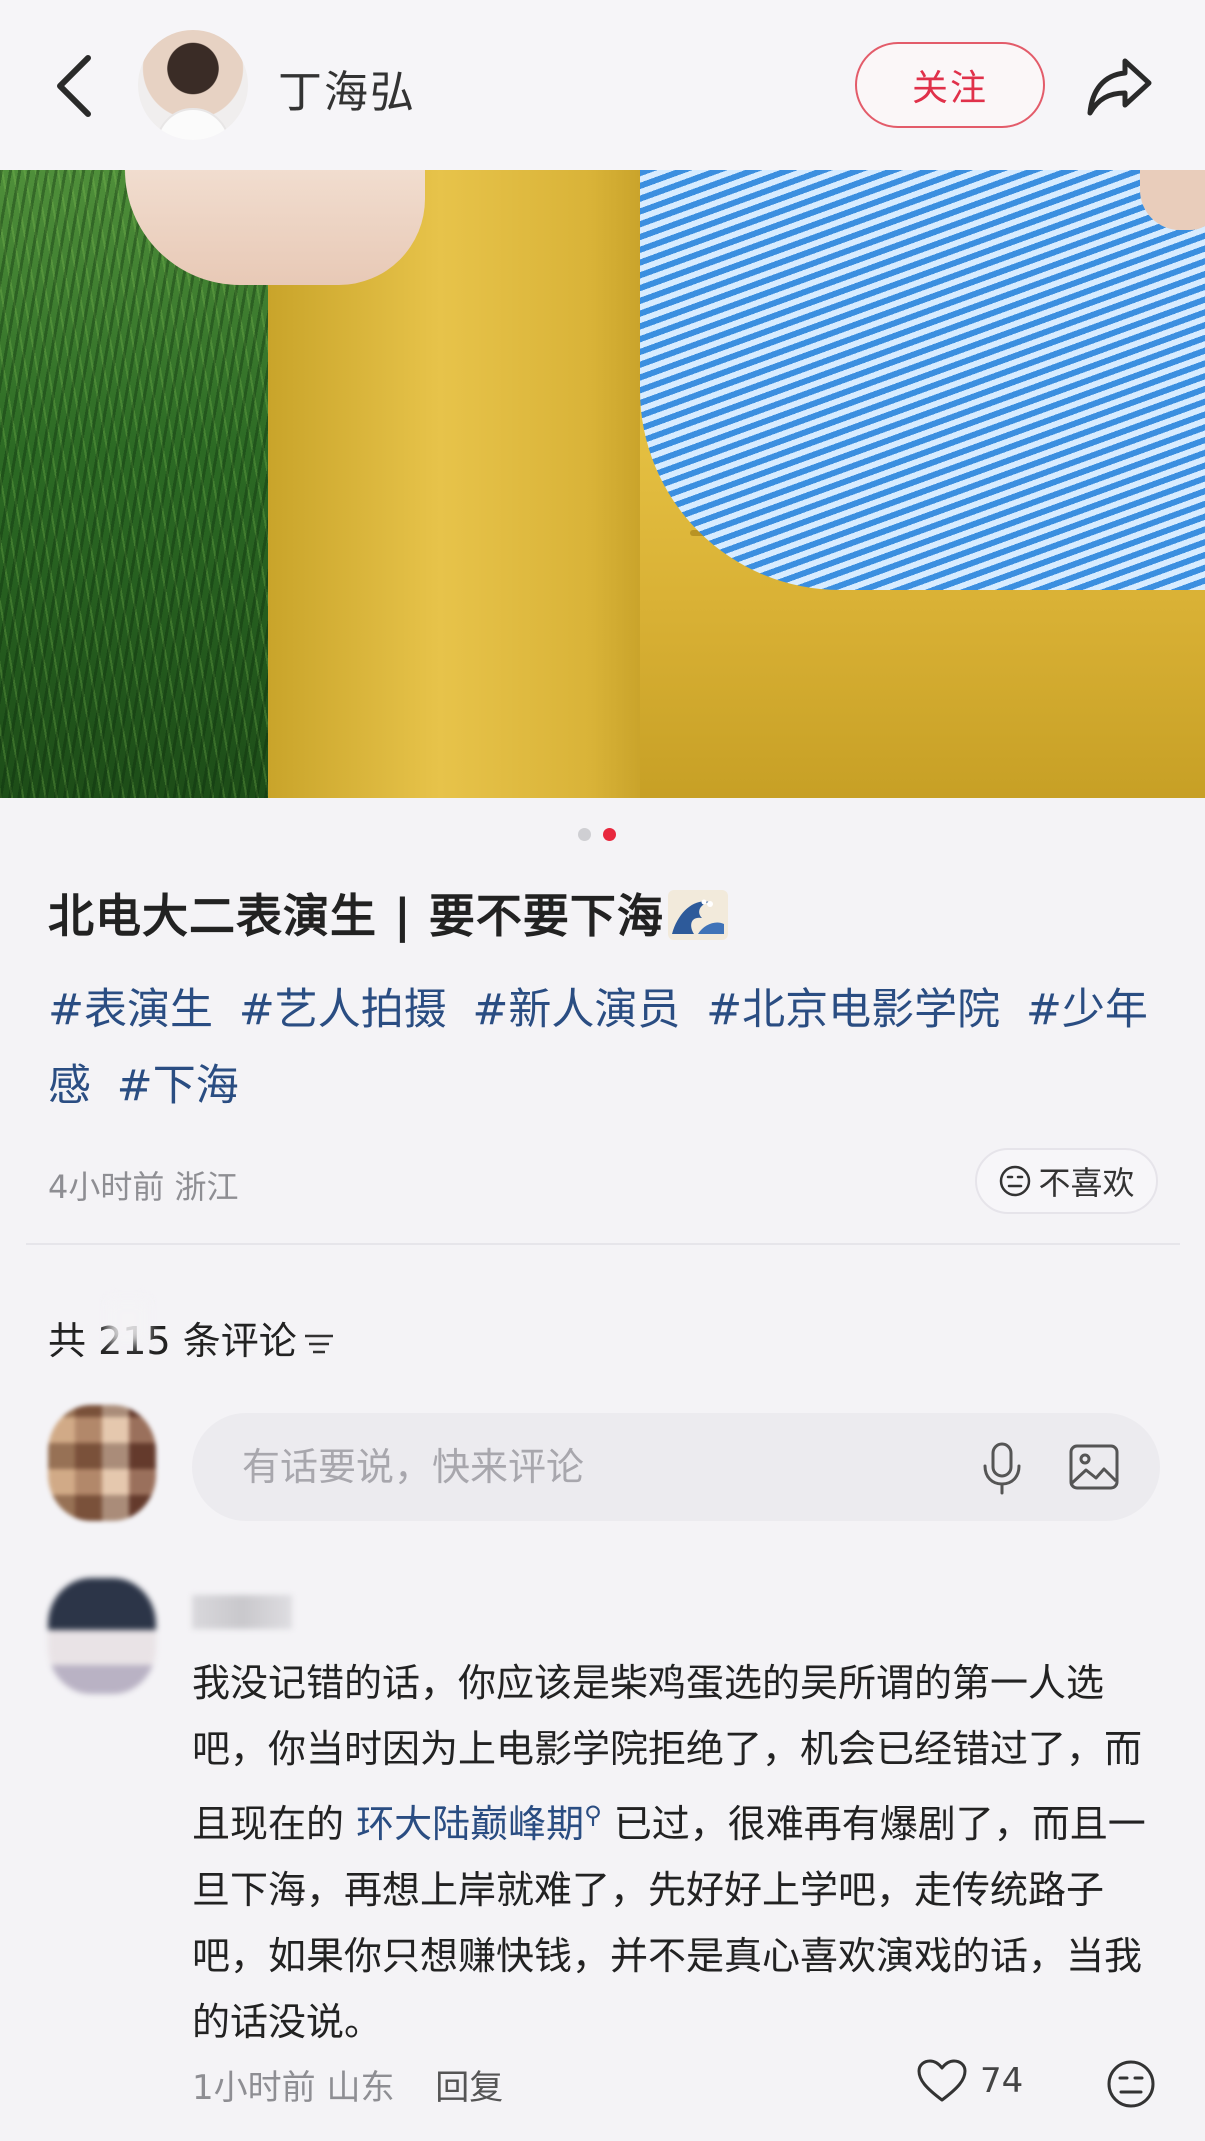 The image size is (1205, 2141). What do you see at coordinates (360, 2088) in the screenshot?
I see `comment-location: 山东` at bounding box center [360, 2088].